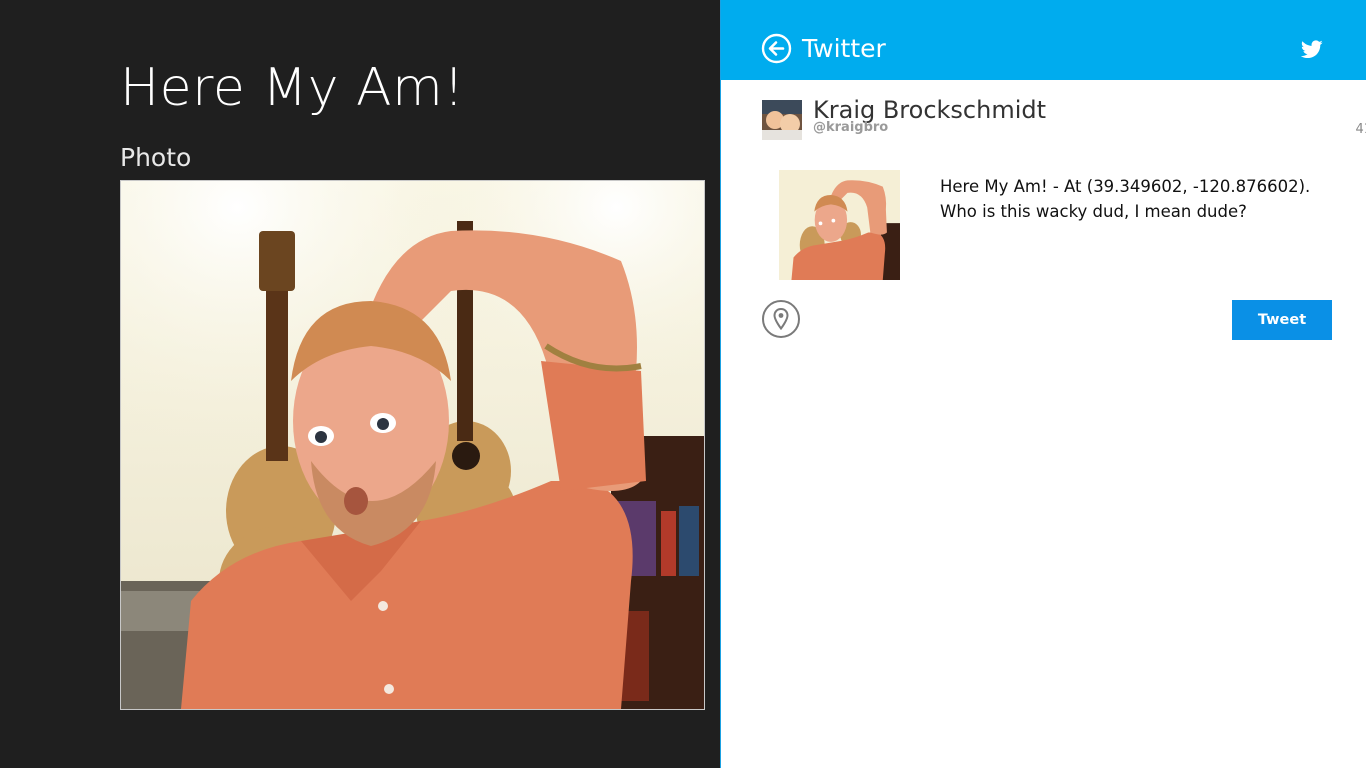 This screenshot has width=1366, height=768. I want to click on avatar, so click(782, 120).